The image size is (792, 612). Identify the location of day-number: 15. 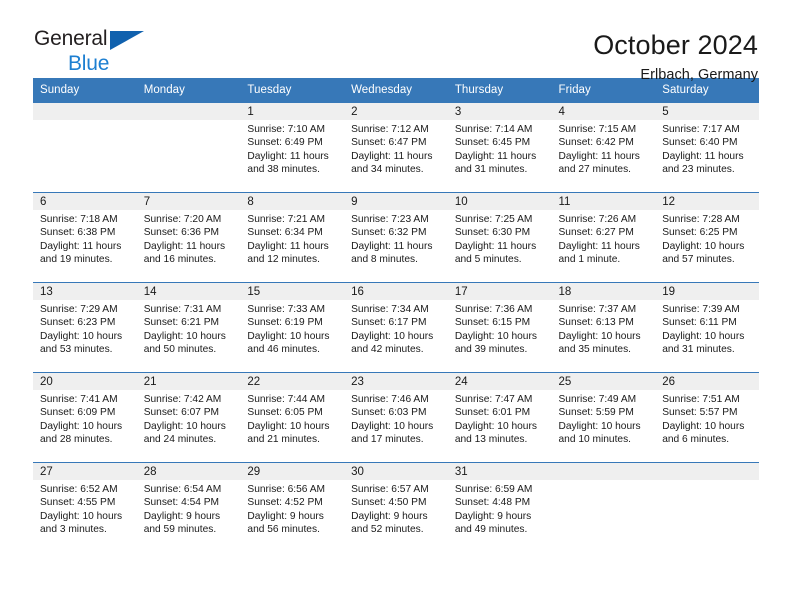
(292, 291).